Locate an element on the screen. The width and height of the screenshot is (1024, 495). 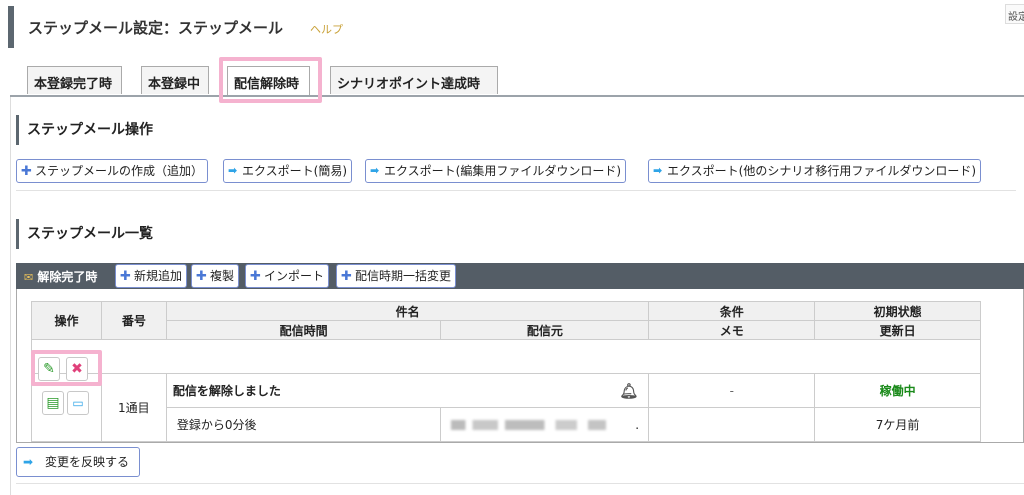
bottom-divider is located at coordinates (520, 483).